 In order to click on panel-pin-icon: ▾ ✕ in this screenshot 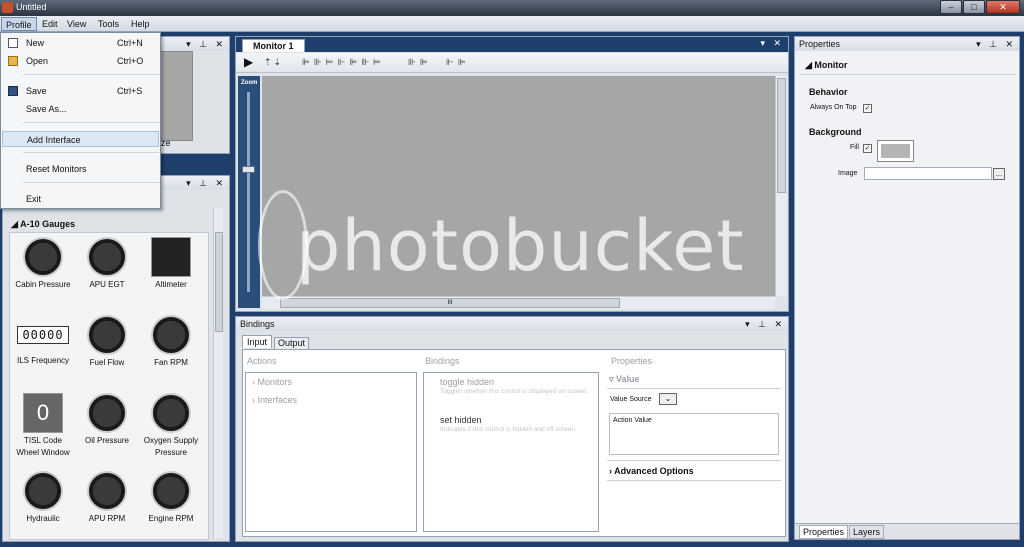, I will do `click(772, 43)`.